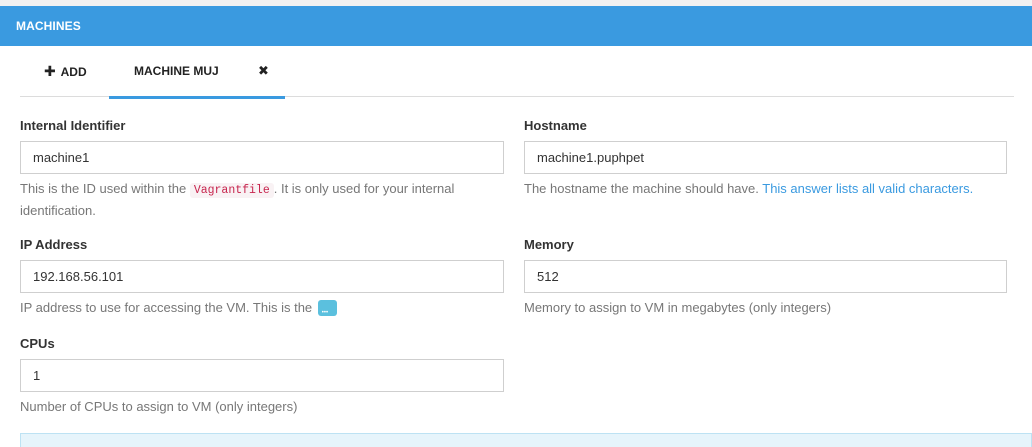  What do you see at coordinates (643, 188) in the screenshot?
I see `help-text: The hostname the machine should have.` at bounding box center [643, 188].